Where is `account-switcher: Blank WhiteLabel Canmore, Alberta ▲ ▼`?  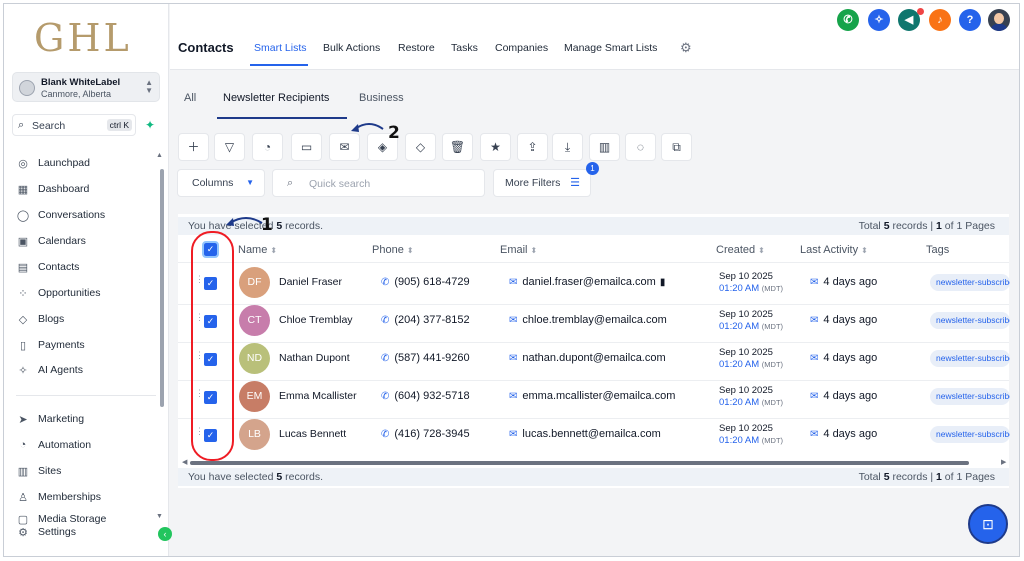
account-switcher: Blank WhiteLabel Canmore, Alberta ▲ ▼ is located at coordinates (86, 87).